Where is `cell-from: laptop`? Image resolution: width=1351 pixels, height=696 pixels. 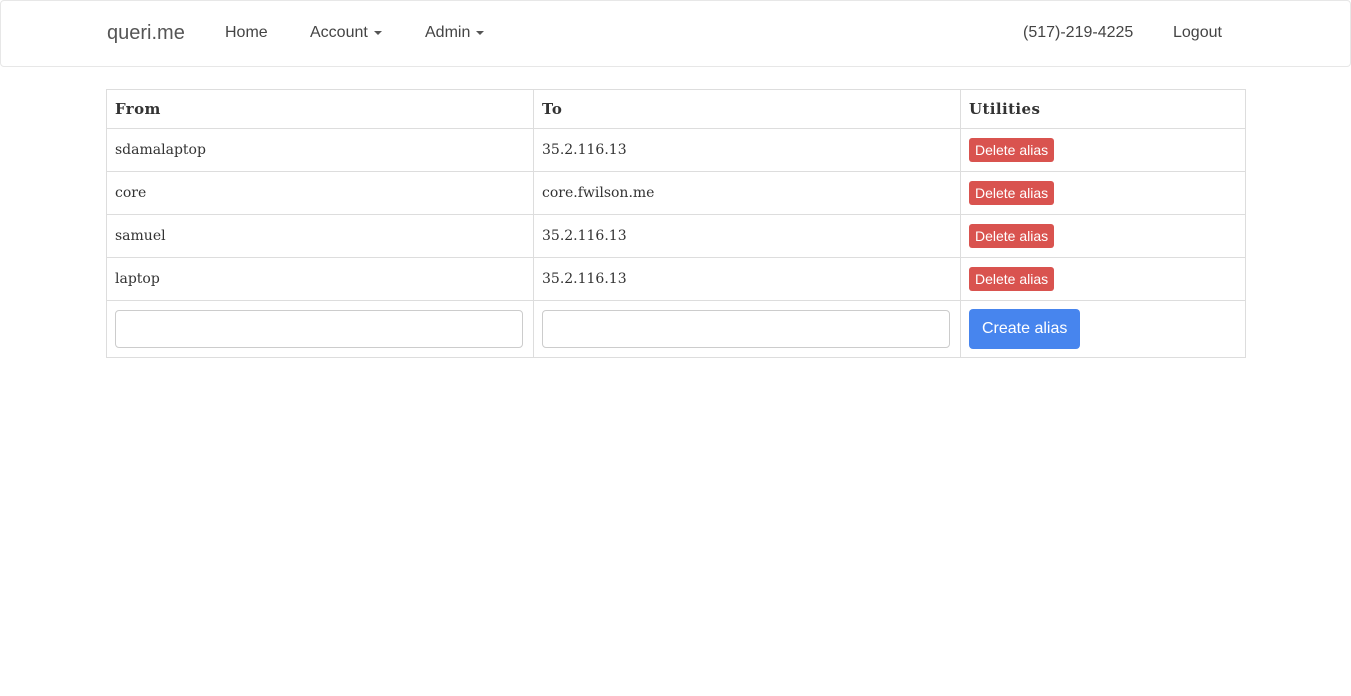
cell-from: laptop is located at coordinates (320, 279).